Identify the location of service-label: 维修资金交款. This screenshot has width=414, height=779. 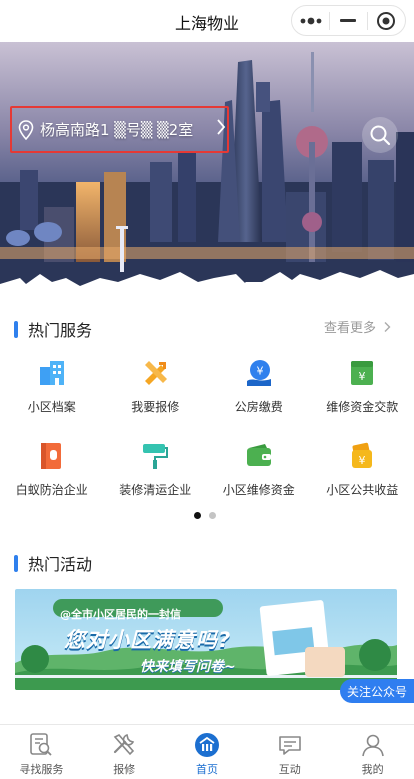
(362, 407).